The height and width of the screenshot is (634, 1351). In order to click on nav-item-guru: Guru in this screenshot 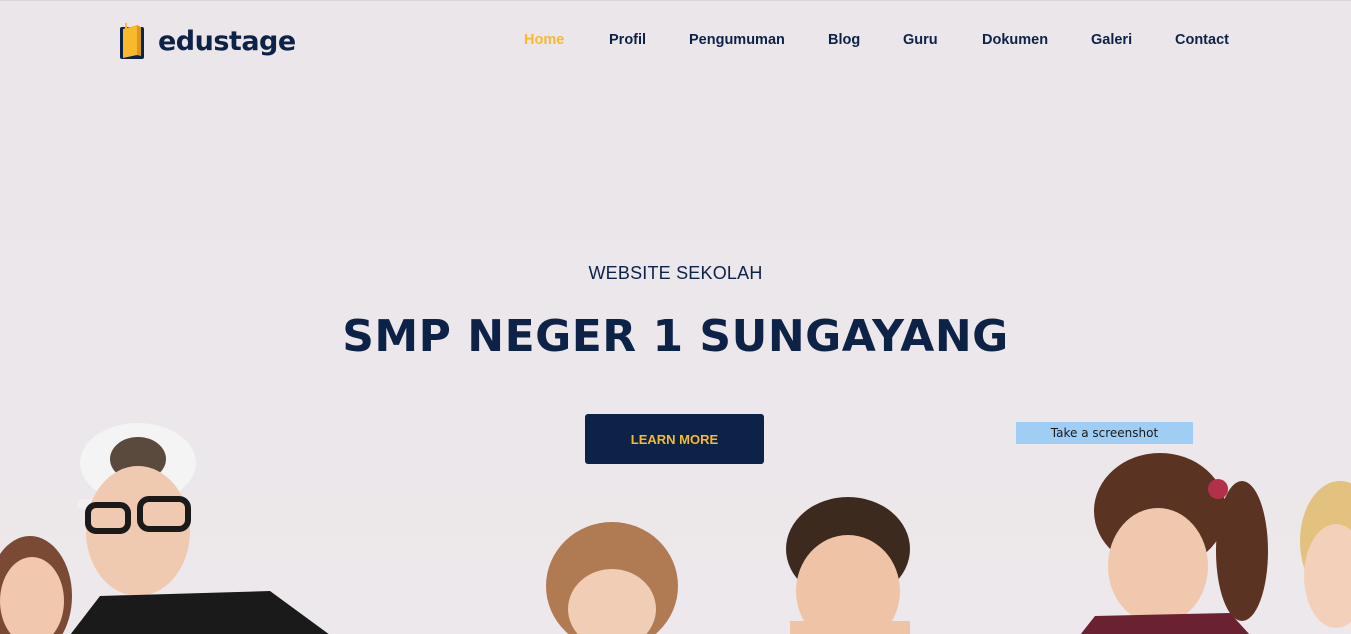, I will do `click(920, 40)`.